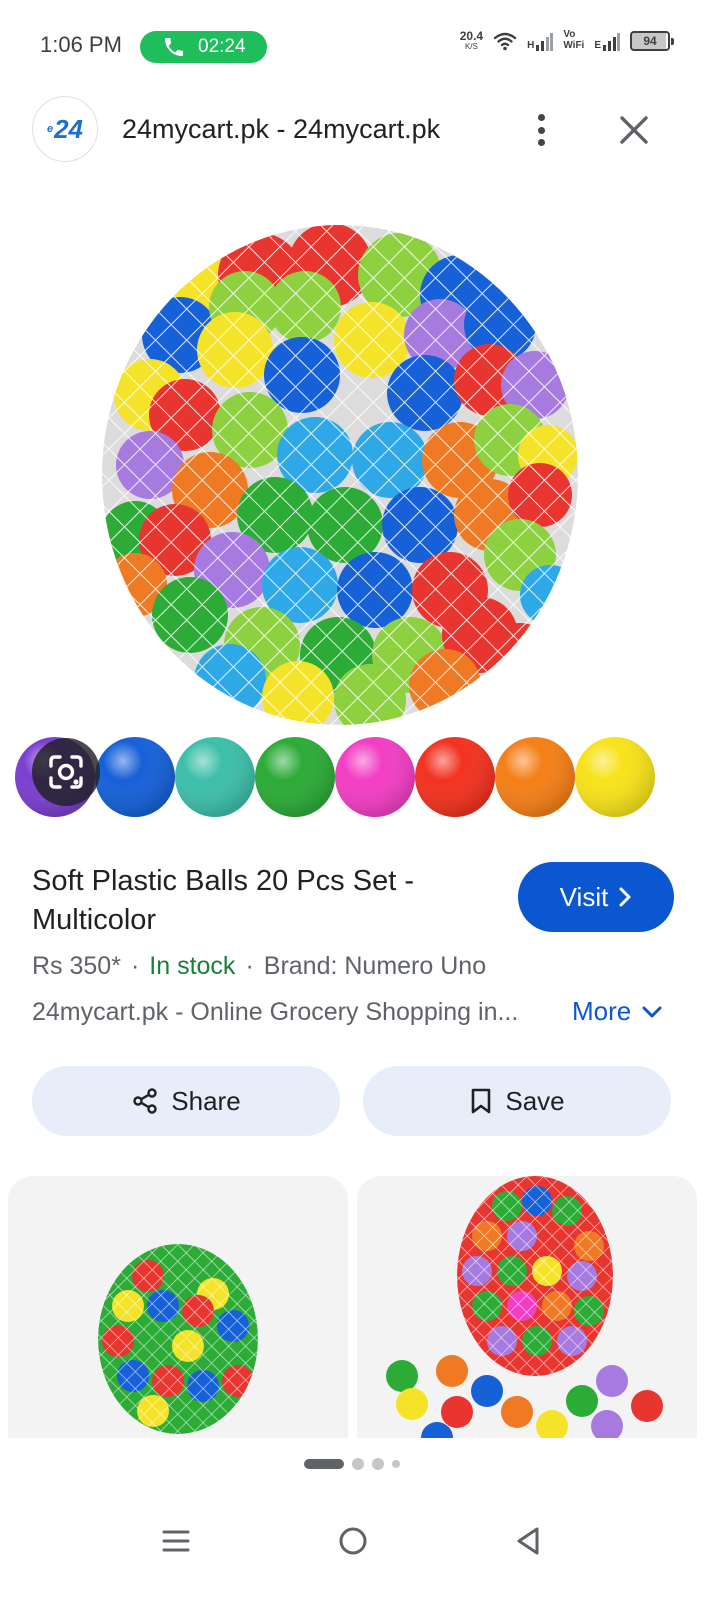 The image size is (720, 1600). I want to click on visit-button: Visit, so click(596, 897).